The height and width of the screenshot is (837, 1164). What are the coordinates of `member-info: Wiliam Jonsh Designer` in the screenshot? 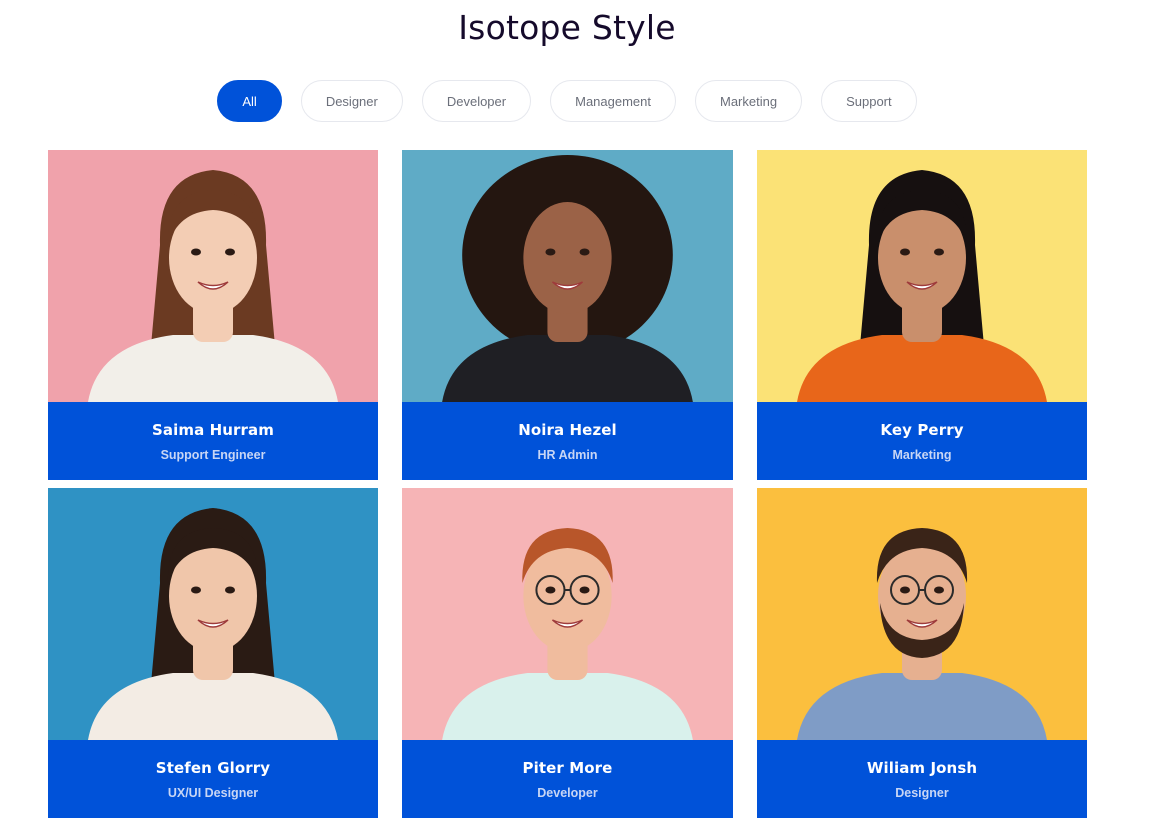 It's located at (922, 779).